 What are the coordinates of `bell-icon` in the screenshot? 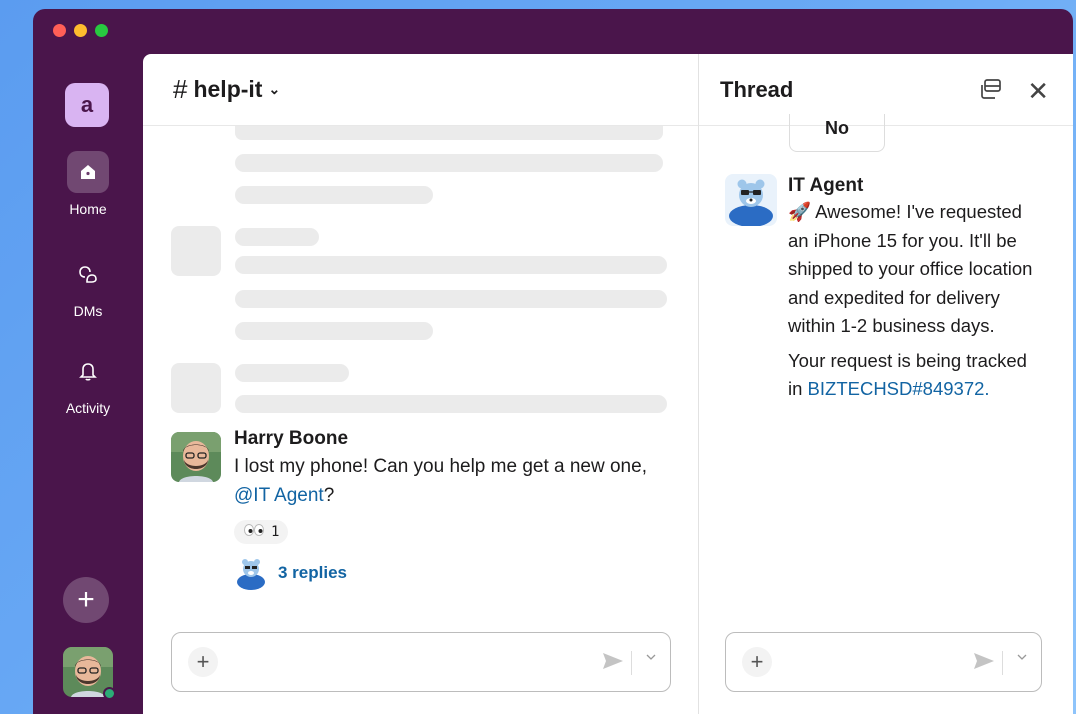 It's located at (88, 371).